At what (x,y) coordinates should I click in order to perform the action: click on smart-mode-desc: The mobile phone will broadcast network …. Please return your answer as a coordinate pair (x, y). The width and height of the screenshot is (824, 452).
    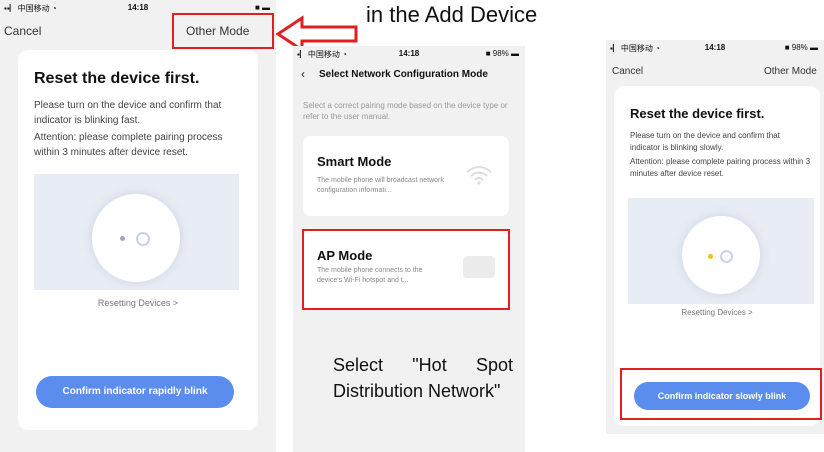
    Looking at the image, I should click on (380, 185).